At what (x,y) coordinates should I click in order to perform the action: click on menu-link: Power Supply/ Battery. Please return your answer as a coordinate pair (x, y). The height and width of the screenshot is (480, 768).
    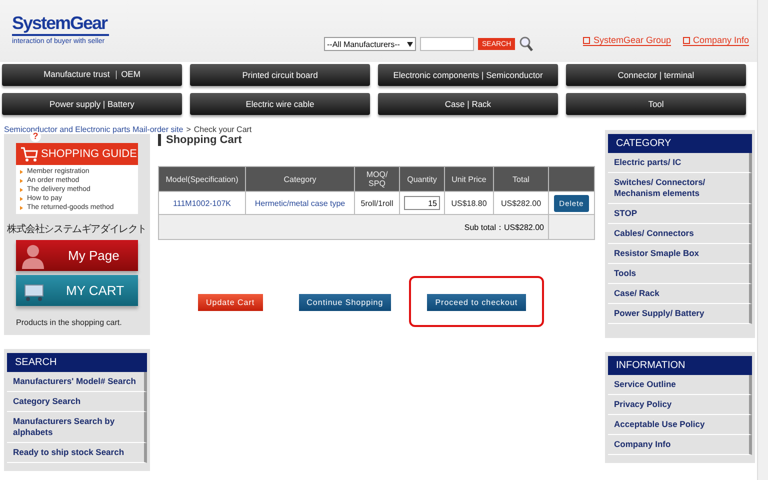
    Looking at the image, I should click on (680, 314).